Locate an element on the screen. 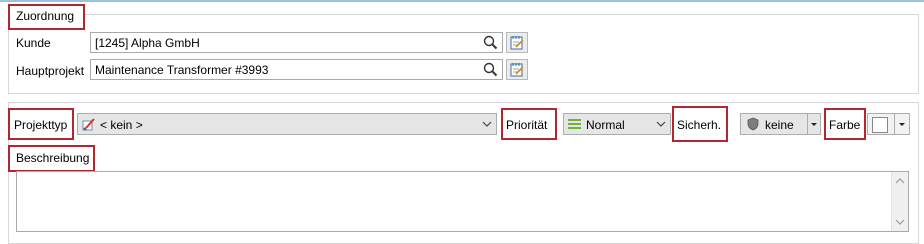 This screenshot has width=924, height=244. main-project-value: Maintenance Transformer #3993 is located at coordinates (182, 70).